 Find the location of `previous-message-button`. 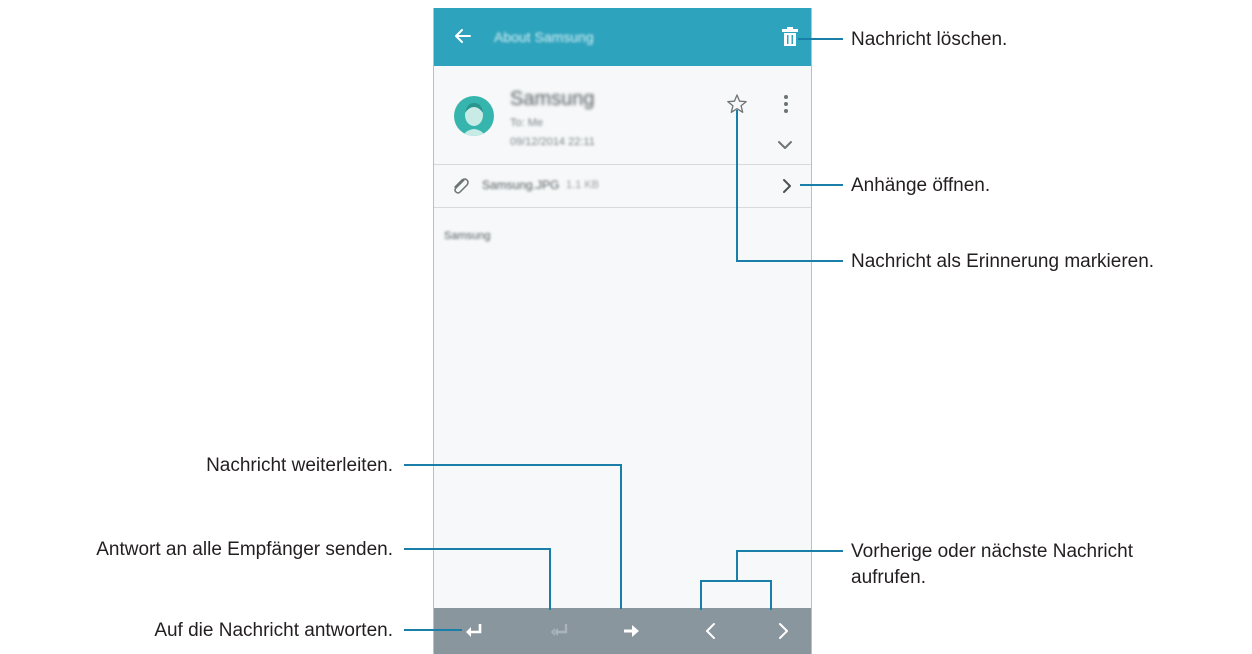

previous-message-button is located at coordinates (711, 631).